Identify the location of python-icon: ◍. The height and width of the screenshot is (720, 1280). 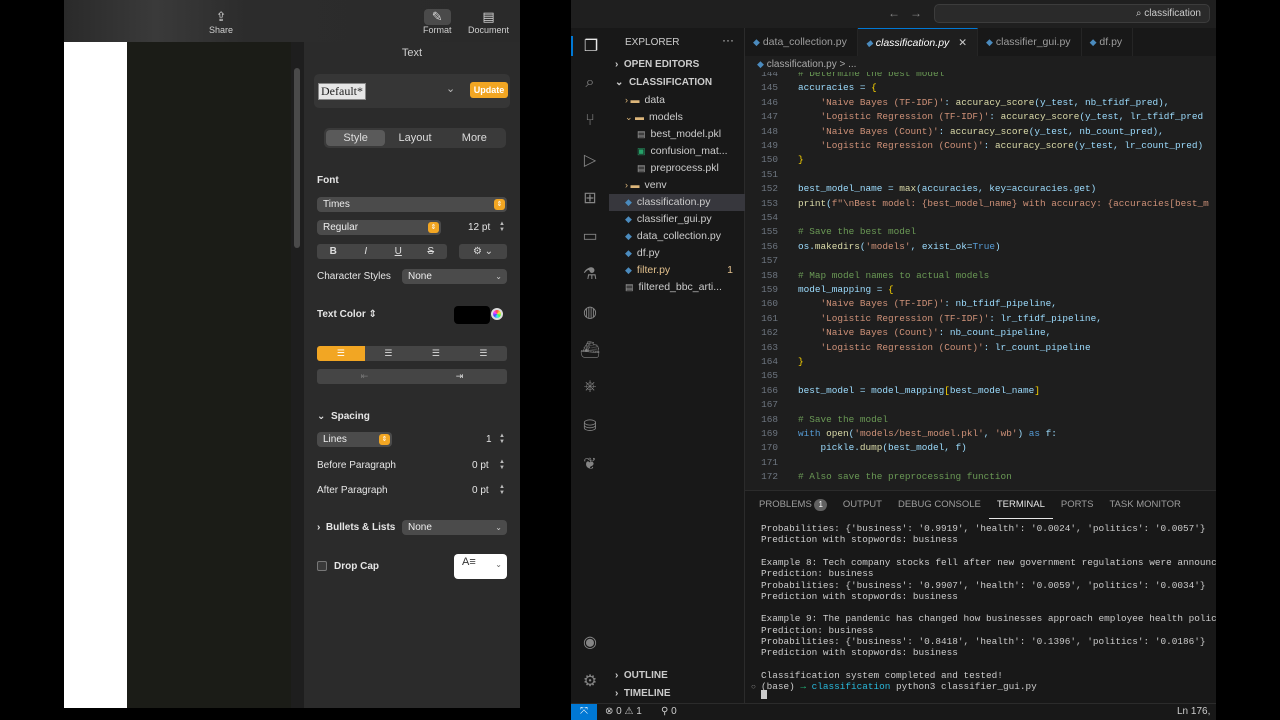
(590, 312).